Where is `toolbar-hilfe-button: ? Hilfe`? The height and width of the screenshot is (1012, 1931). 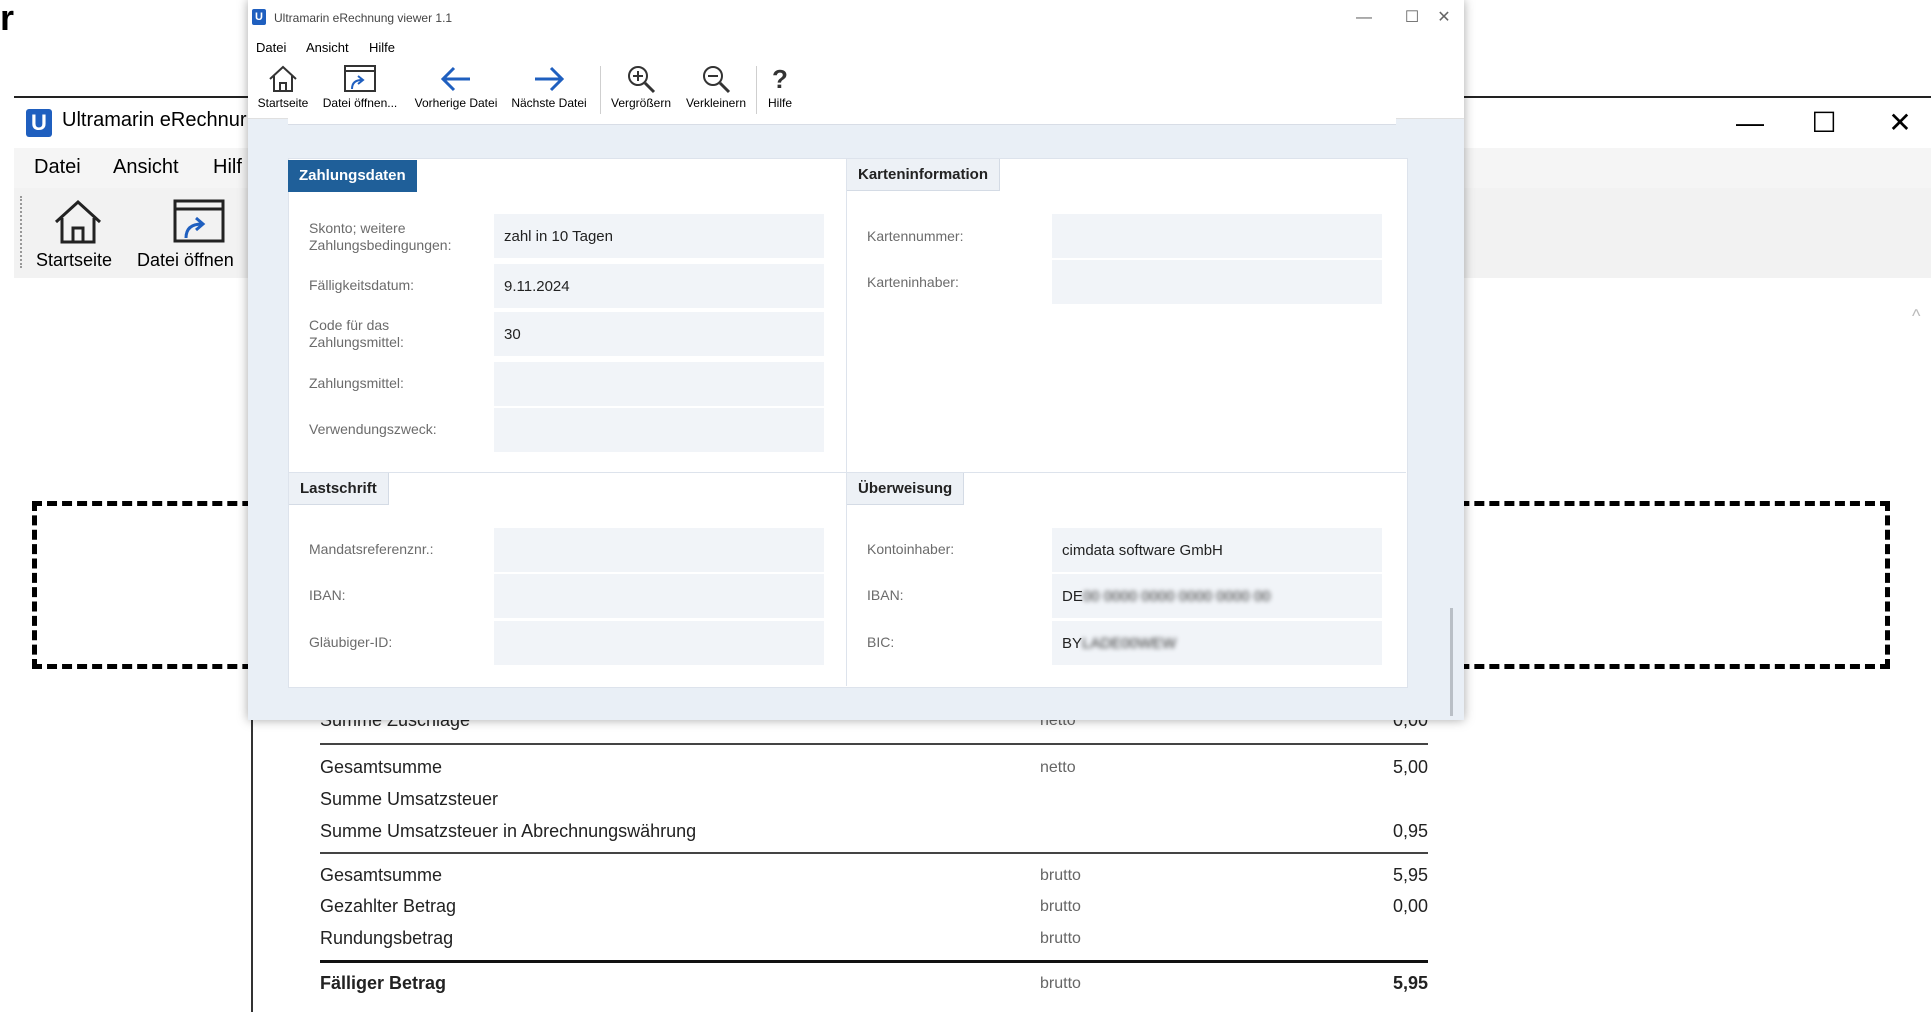
toolbar-hilfe-button: ? Hilfe is located at coordinates (780, 91).